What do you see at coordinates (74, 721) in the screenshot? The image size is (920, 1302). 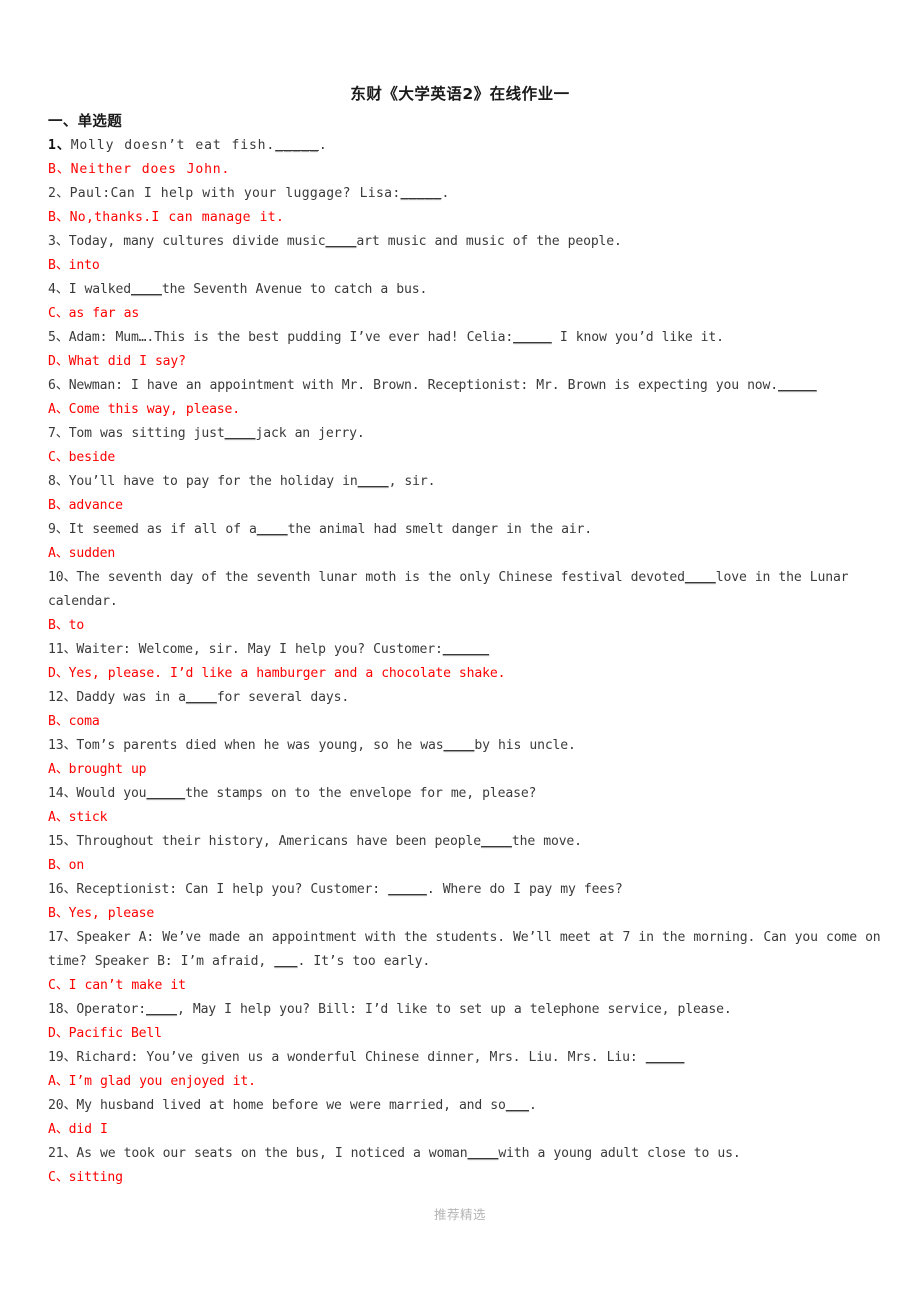 I see `answer-line: B、coma` at bounding box center [74, 721].